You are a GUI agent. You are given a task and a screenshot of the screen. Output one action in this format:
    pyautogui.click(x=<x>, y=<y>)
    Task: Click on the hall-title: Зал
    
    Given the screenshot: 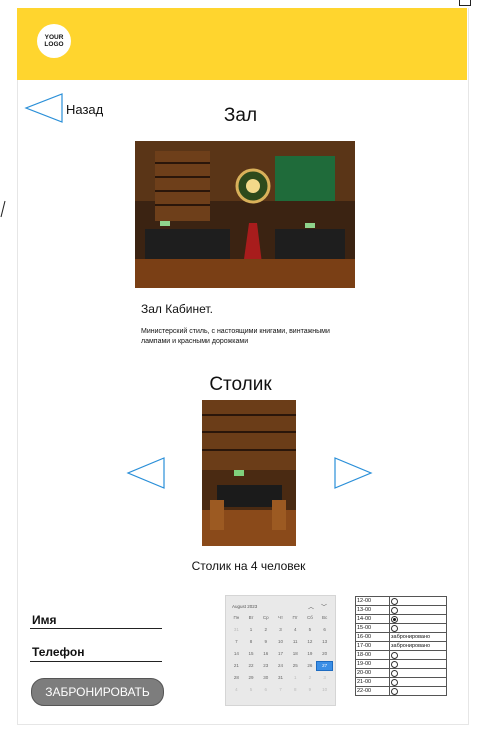 What is the action you would take?
    pyautogui.click(x=240, y=115)
    